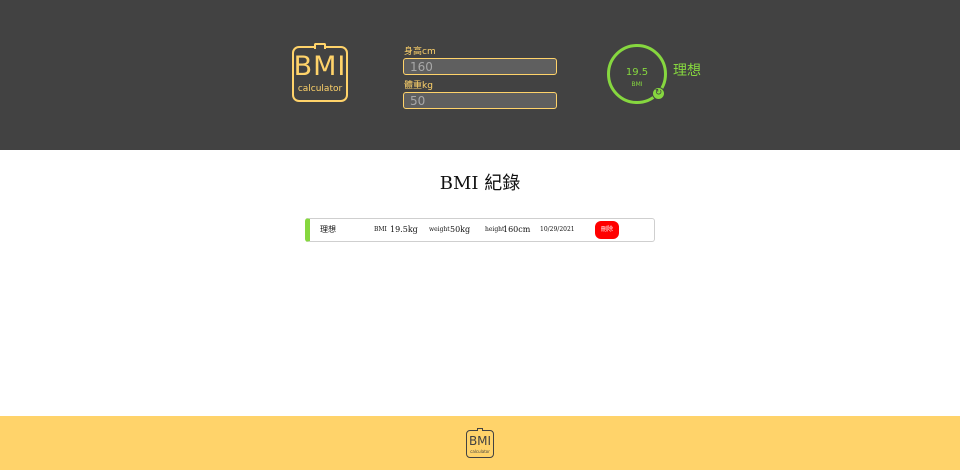 This screenshot has height=470, width=960. Describe the element at coordinates (687, 71) in the screenshot. I see `result-status: 理想` at that location.